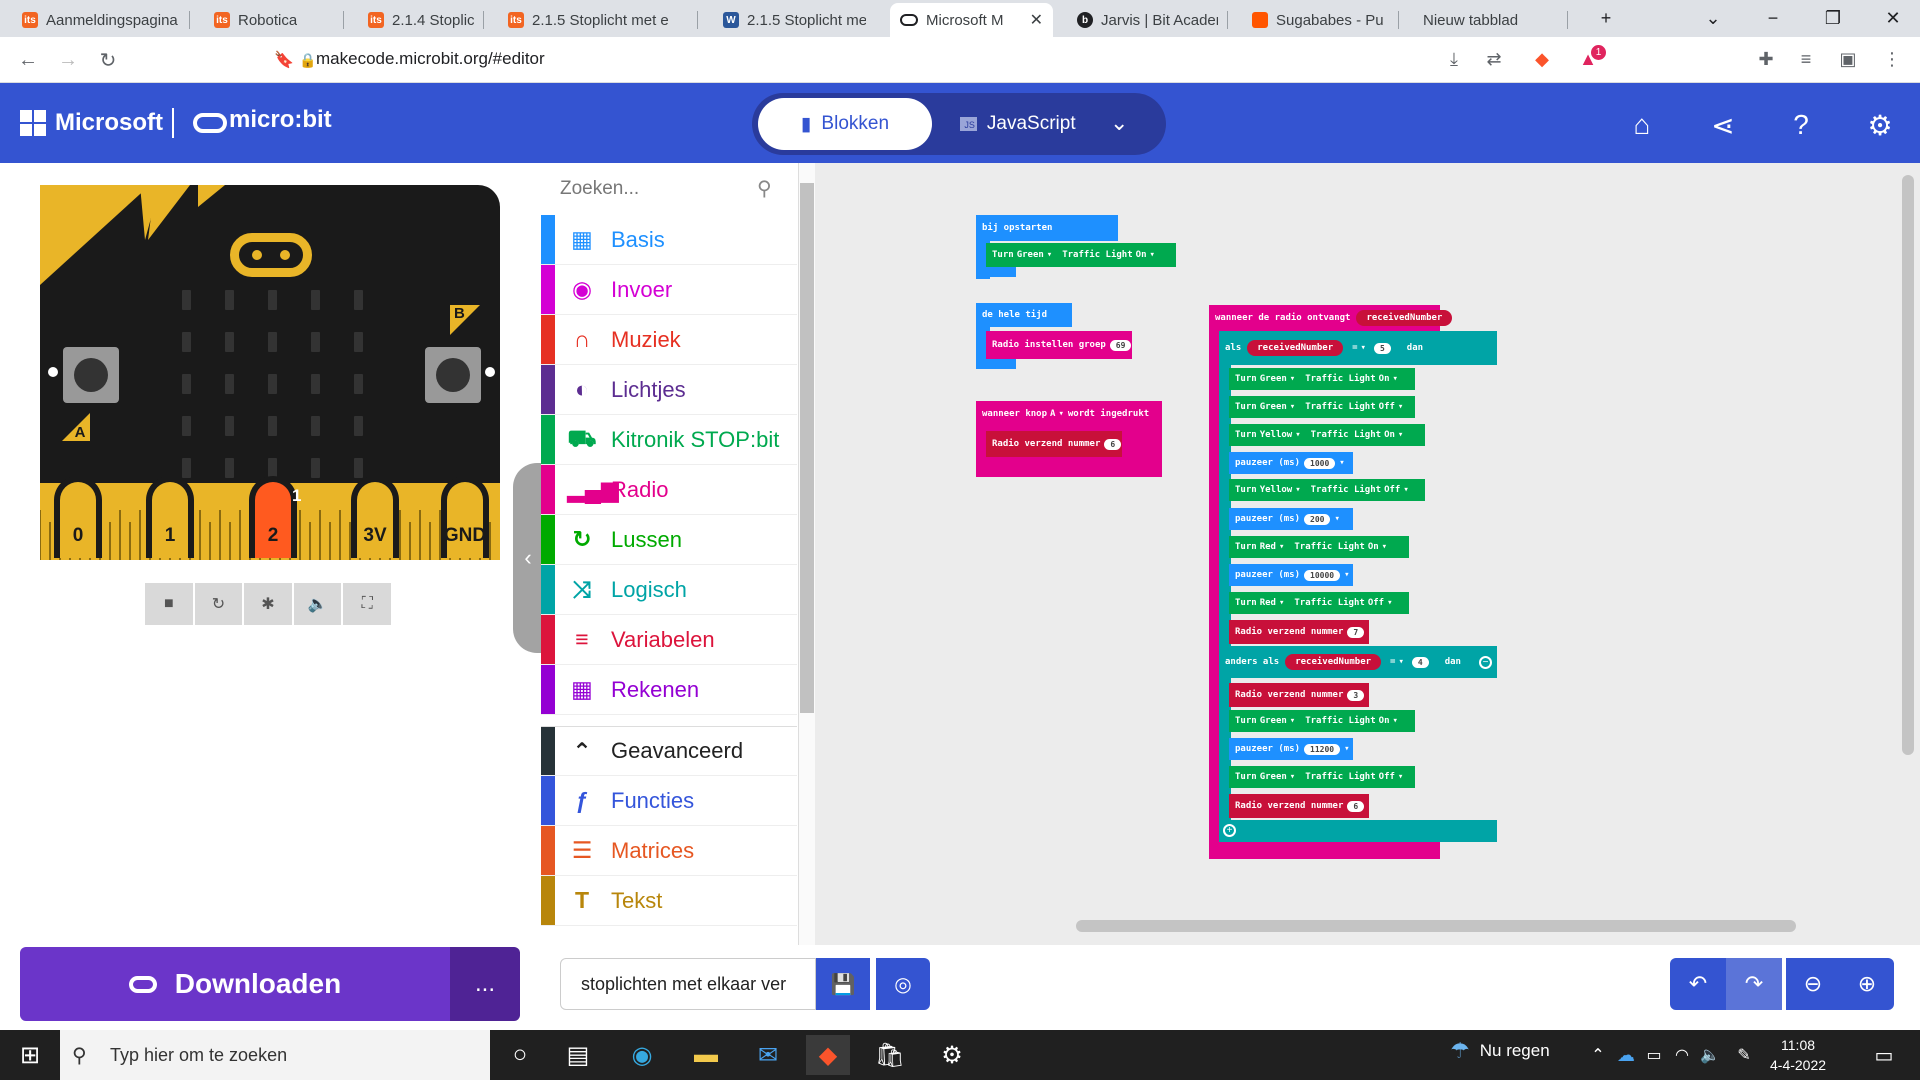 The width and height of the screenshot is (1920, 1080). I want to click on forever-bottom, so click(996, 364).